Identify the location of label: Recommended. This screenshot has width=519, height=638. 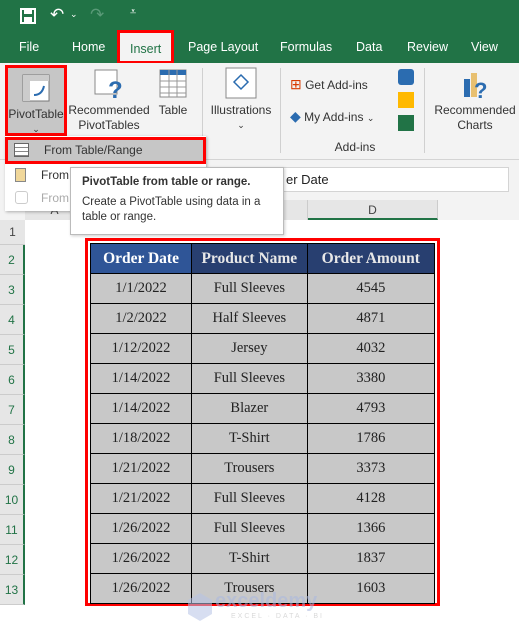
(109, 110).